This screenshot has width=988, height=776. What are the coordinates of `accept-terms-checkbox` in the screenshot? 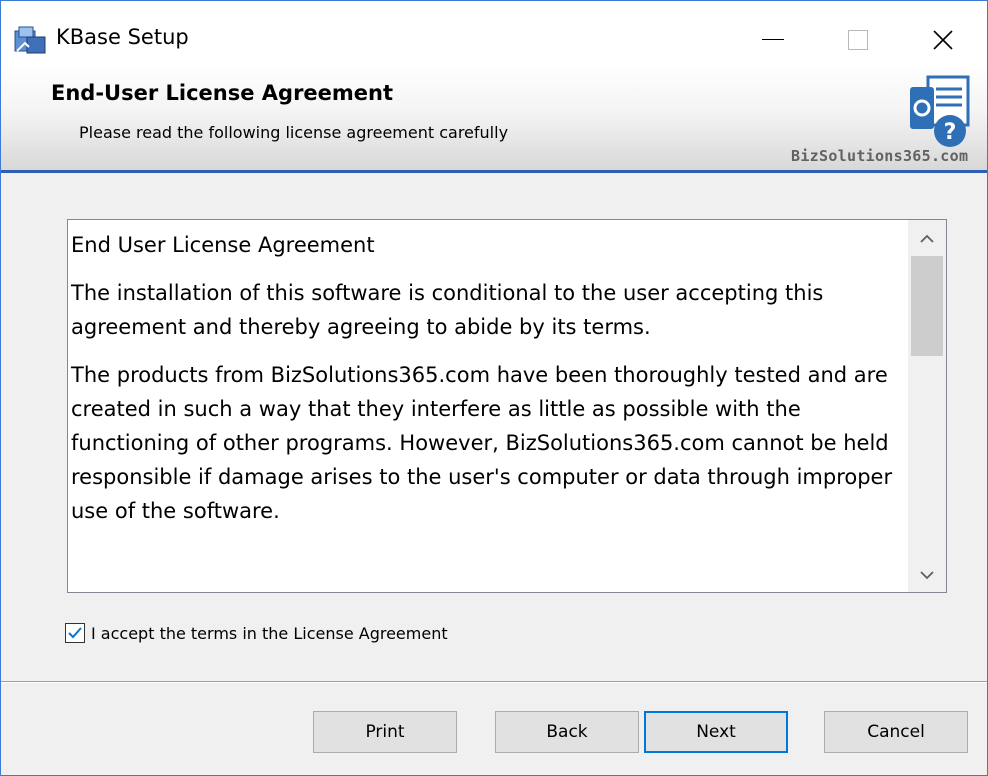 It's located at (75, 633).